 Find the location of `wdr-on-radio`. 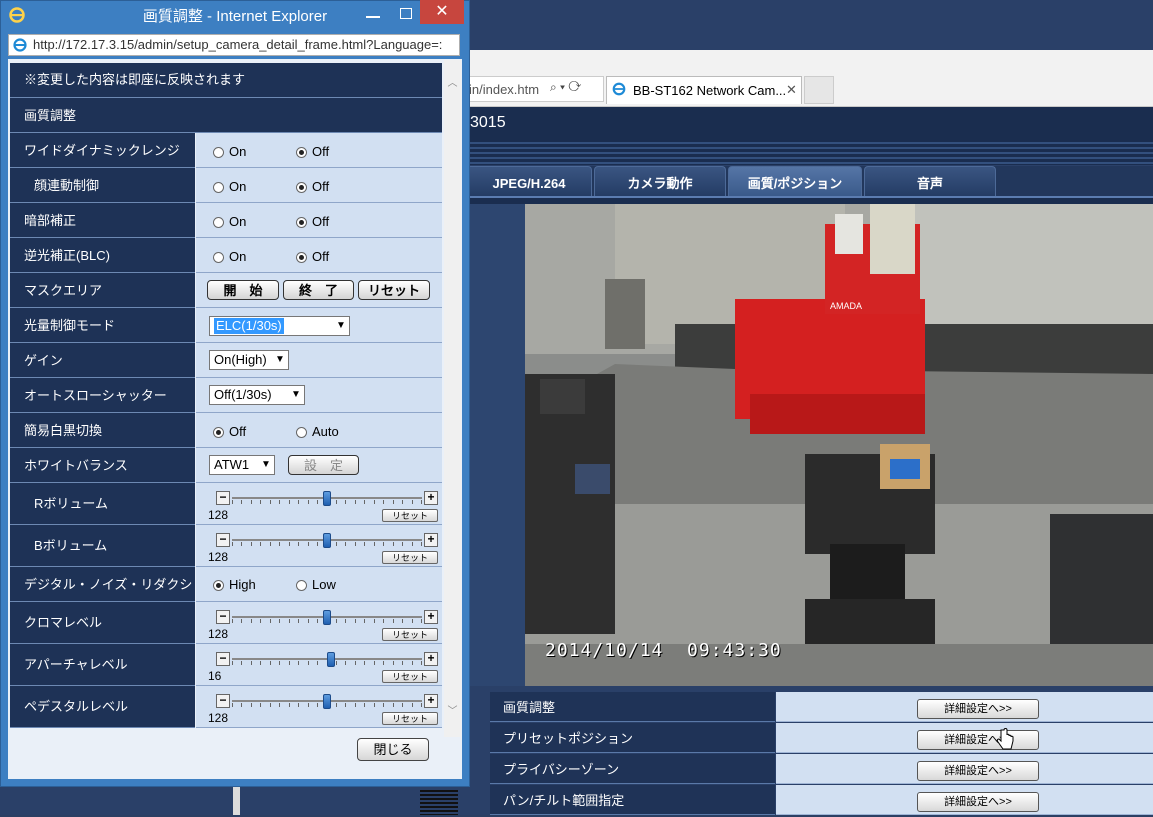

wdr-on-radio is located at coordinates (218, 152).